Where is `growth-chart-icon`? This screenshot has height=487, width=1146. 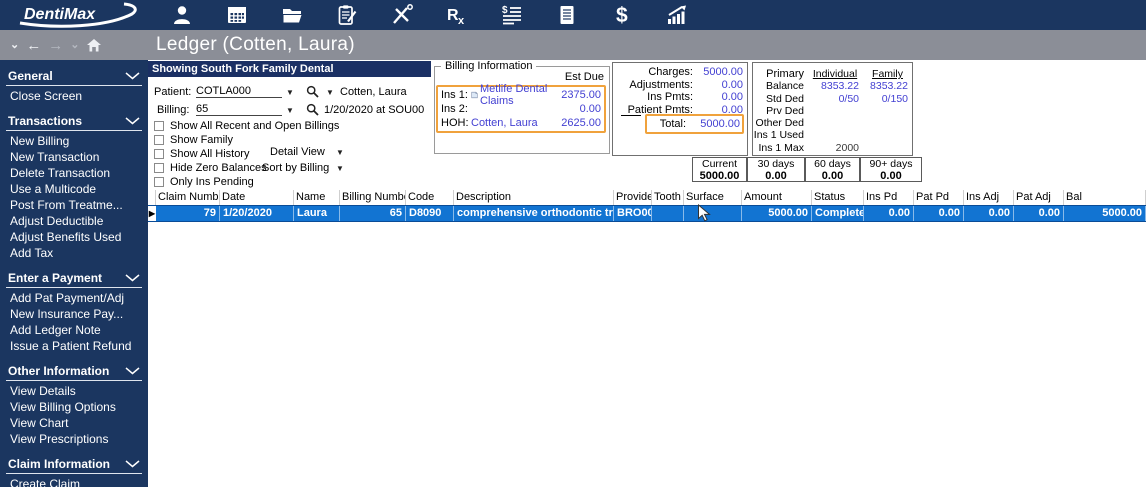
growth-chart-icon is located at coordinates (677, 15).